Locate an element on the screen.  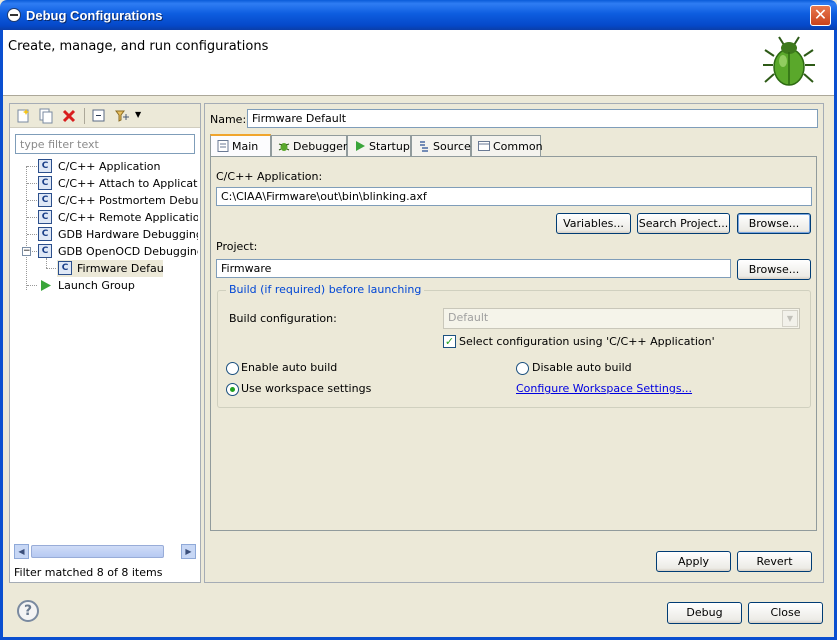
build-group-title: Build (if required) before launching is located at coordinates (325, 289).